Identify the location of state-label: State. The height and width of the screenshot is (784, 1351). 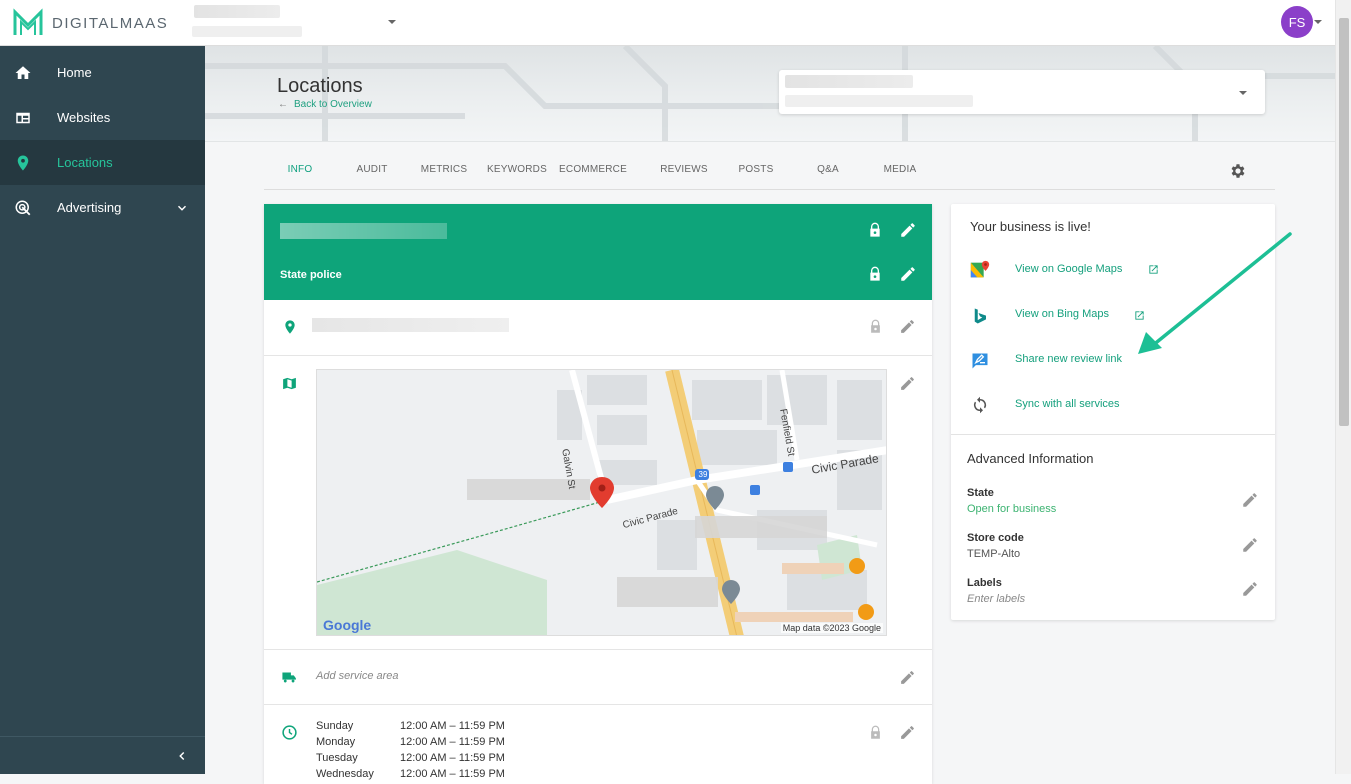
(980, 493).